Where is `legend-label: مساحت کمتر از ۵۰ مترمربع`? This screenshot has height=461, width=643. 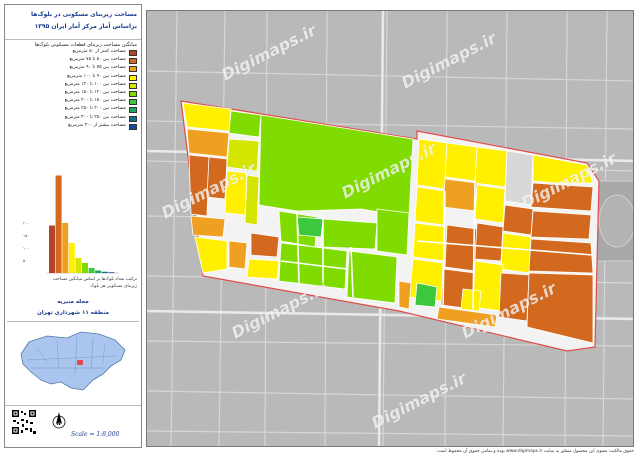 legend-label: مساحت کمتر از ۵۰ مترمربع is located at coordinates (99, 51).